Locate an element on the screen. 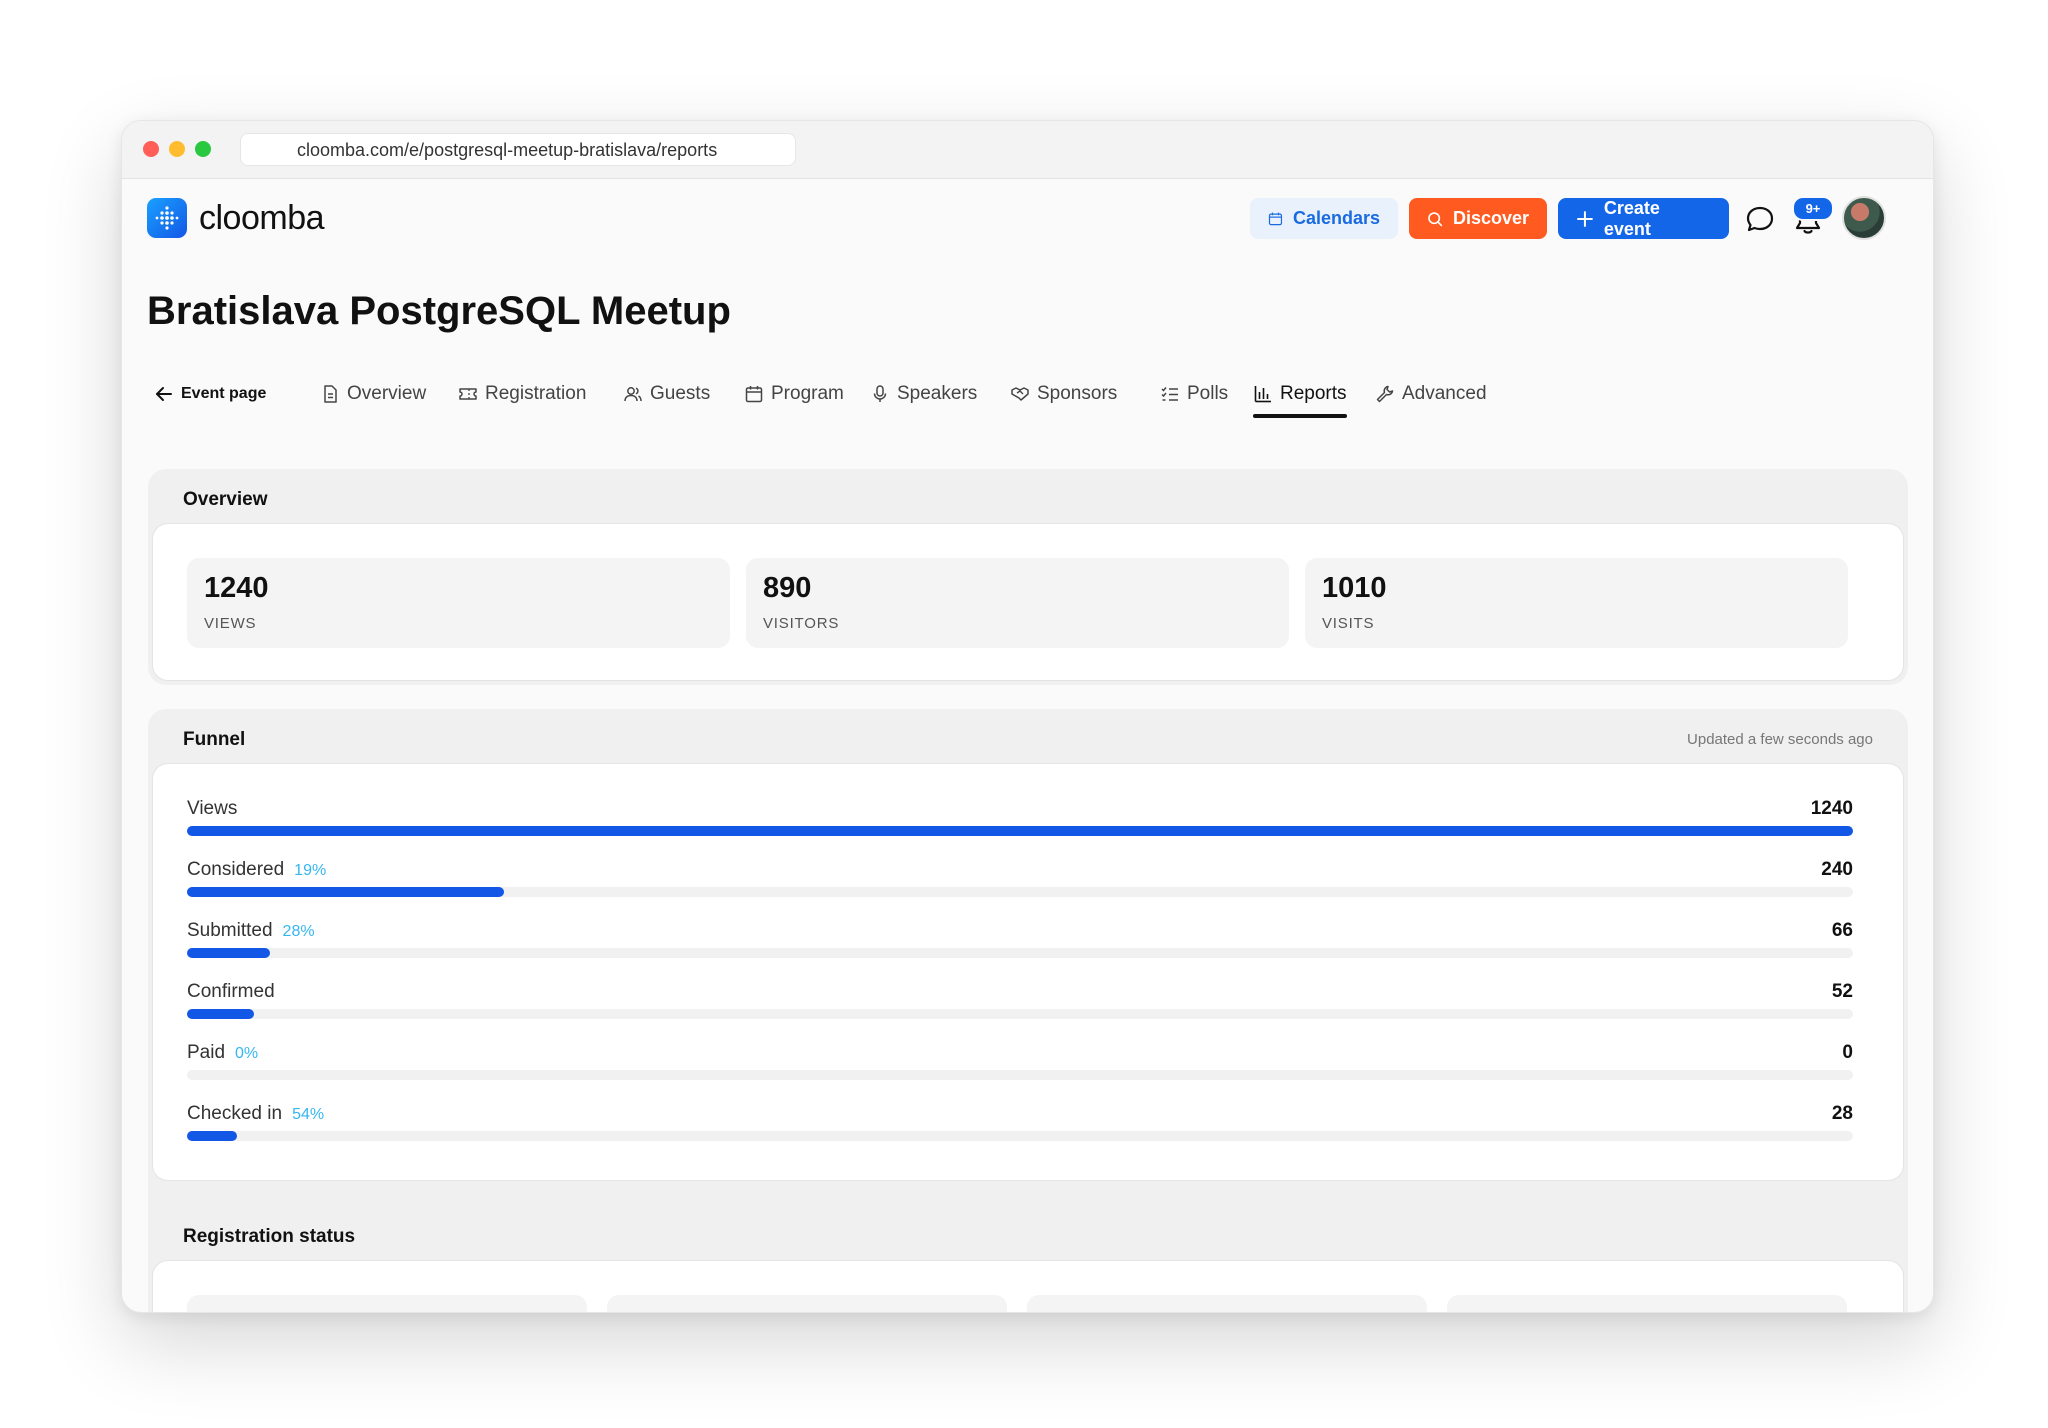  funnel-percent: 54% is located at coordinates (308, 1114).